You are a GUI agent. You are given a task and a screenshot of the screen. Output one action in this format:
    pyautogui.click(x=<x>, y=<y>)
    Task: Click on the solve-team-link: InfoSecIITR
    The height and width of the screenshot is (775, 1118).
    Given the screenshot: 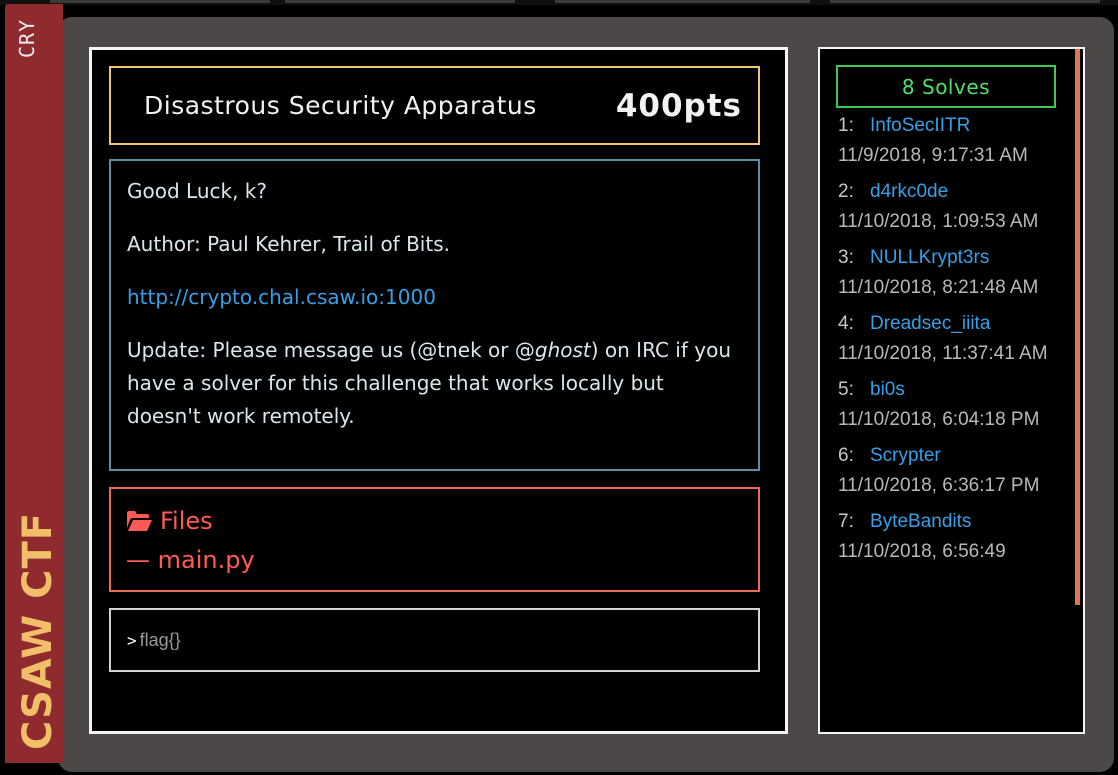 What is the action you would take?
    pyautogui.click(x=920, y=125)
    